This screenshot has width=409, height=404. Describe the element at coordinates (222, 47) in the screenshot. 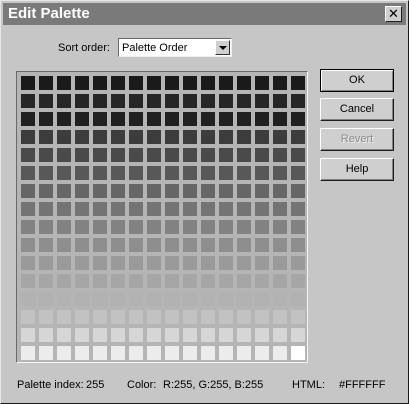

I see `chevron-down-icon` at that location.